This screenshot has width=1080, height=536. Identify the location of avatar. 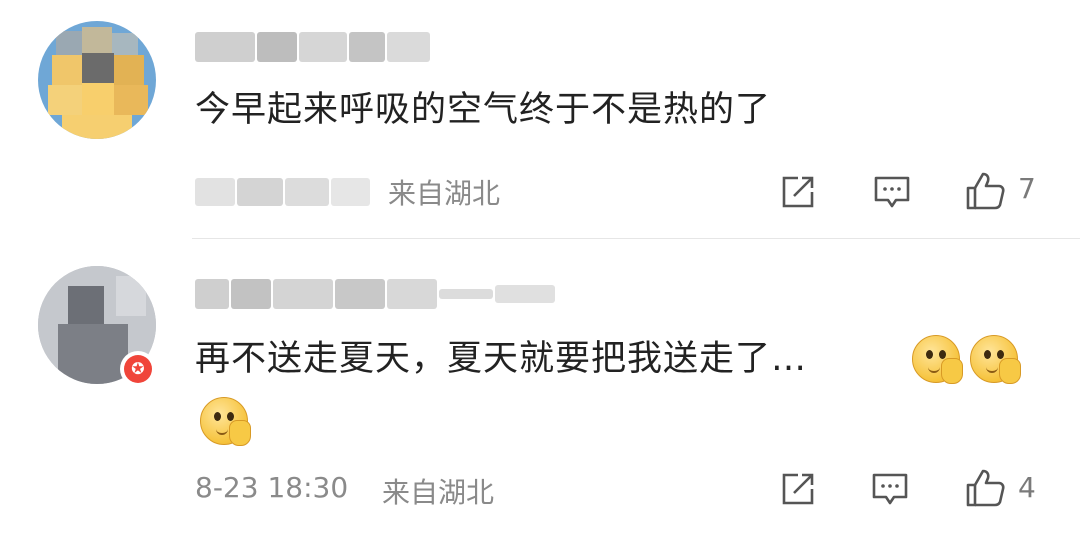
(97, 80).